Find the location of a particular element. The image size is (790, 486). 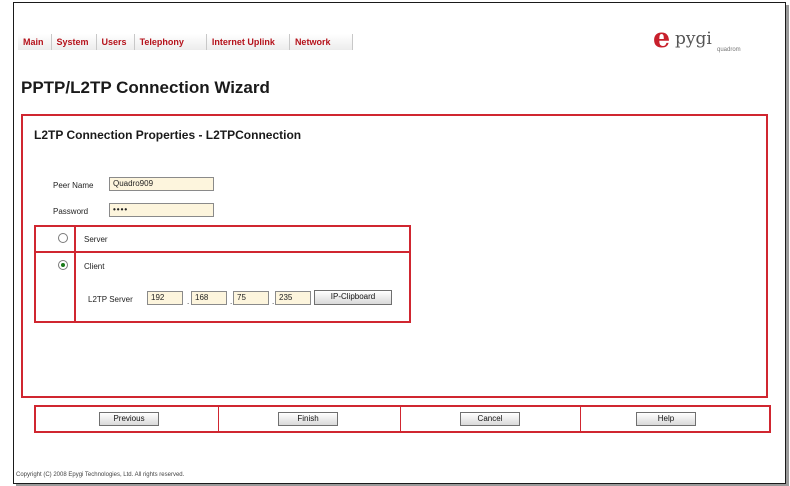

client-radio is located at coordinates (63, 265).